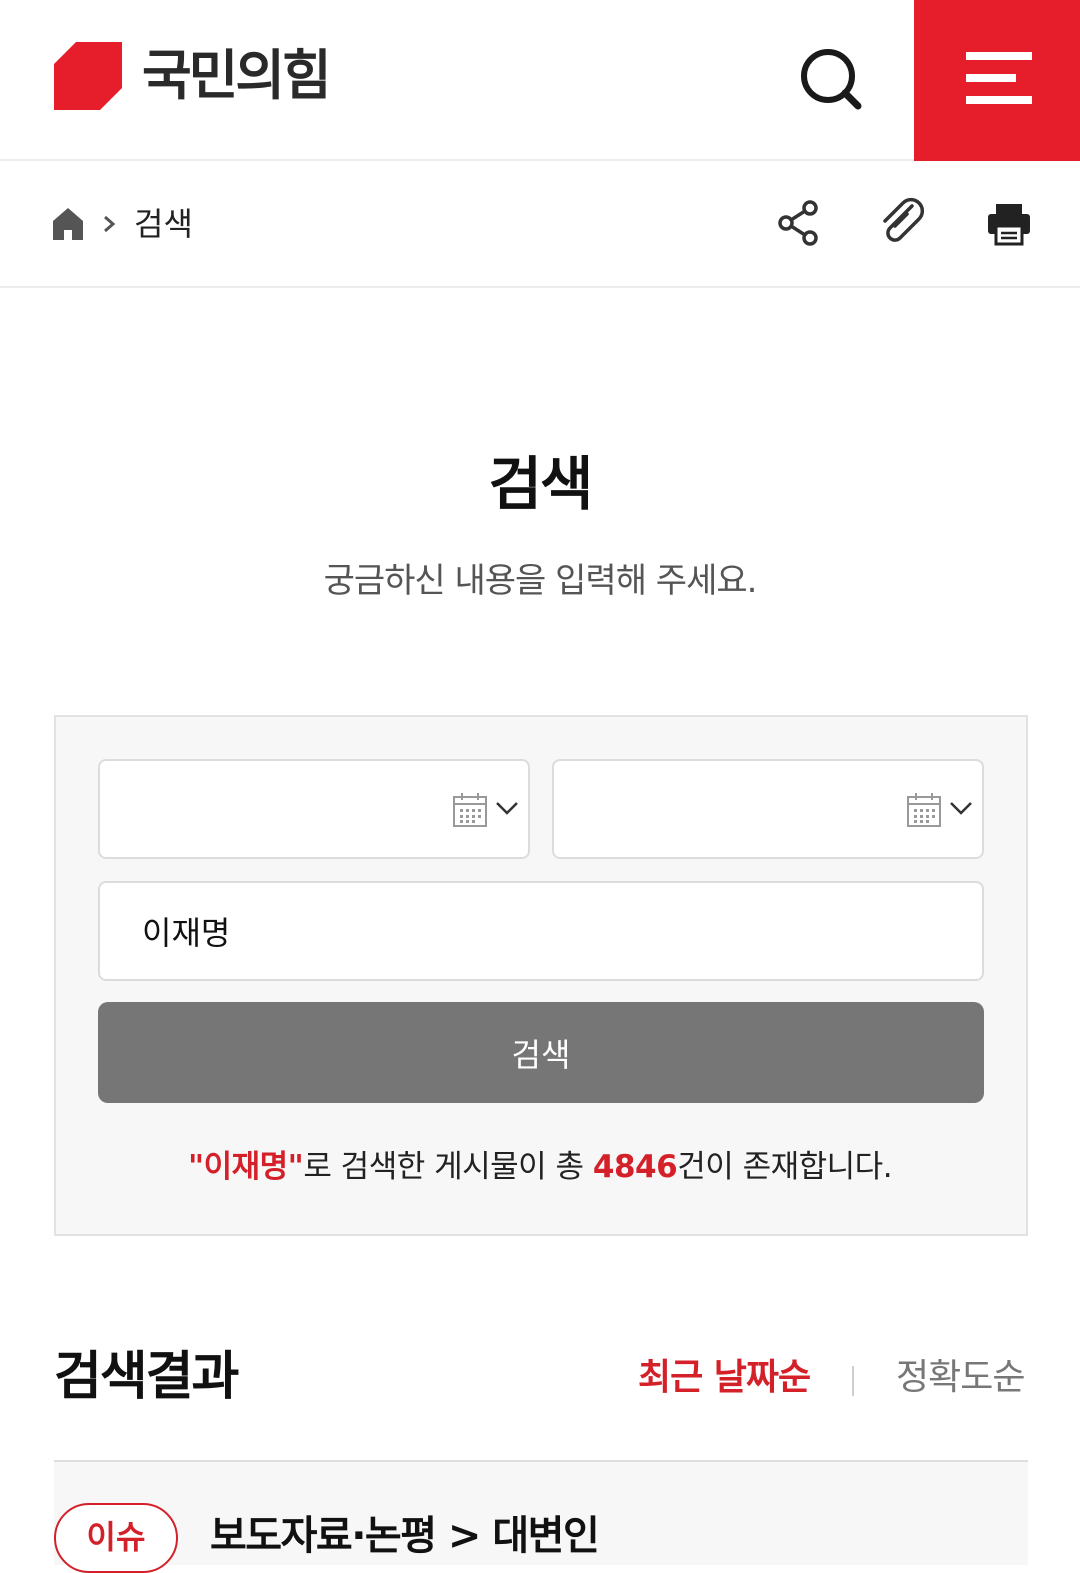  Describe the element at coordinates (724, 1378) in the screenshot. I see `sort-recent-button: 최근 날짜순` at that location.